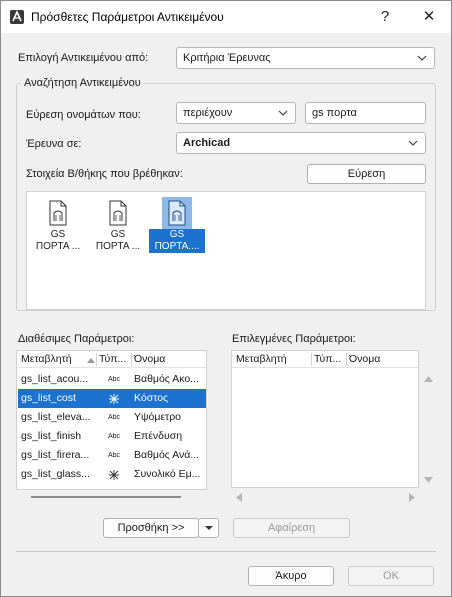  I want to click on table-row: gs_list_finish Abc Επένδυση, so click(112, 436).